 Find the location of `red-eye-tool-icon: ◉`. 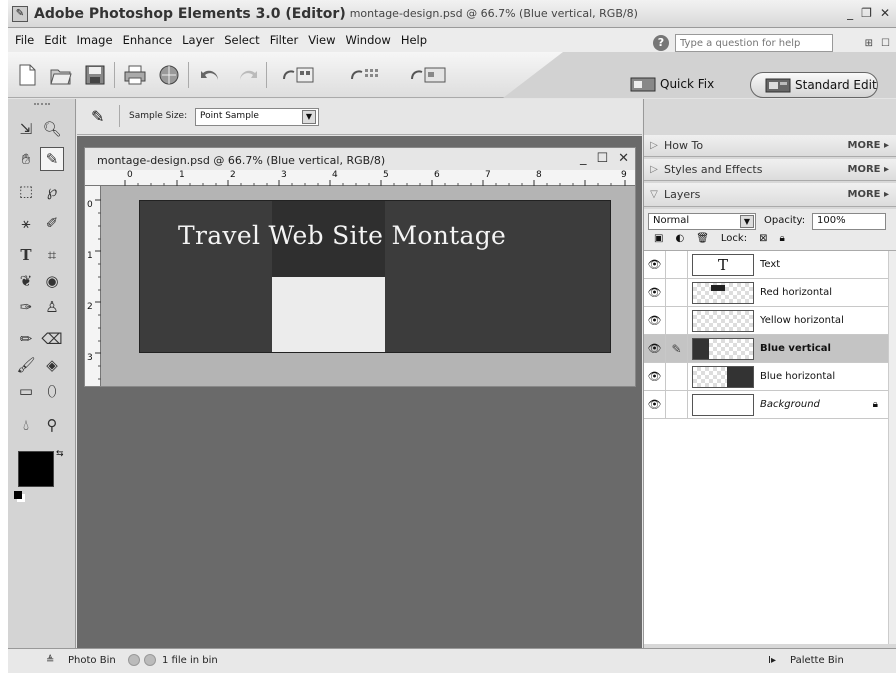

red-eye-tool-icon: ◉ is located at coordinates (52, 281).